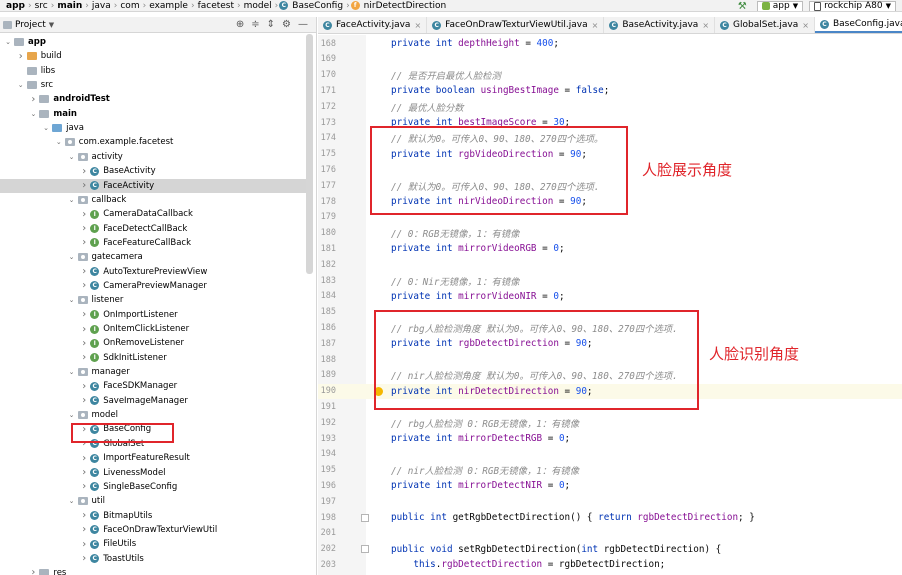  I want to click on fold-icon, so click(365, 549).